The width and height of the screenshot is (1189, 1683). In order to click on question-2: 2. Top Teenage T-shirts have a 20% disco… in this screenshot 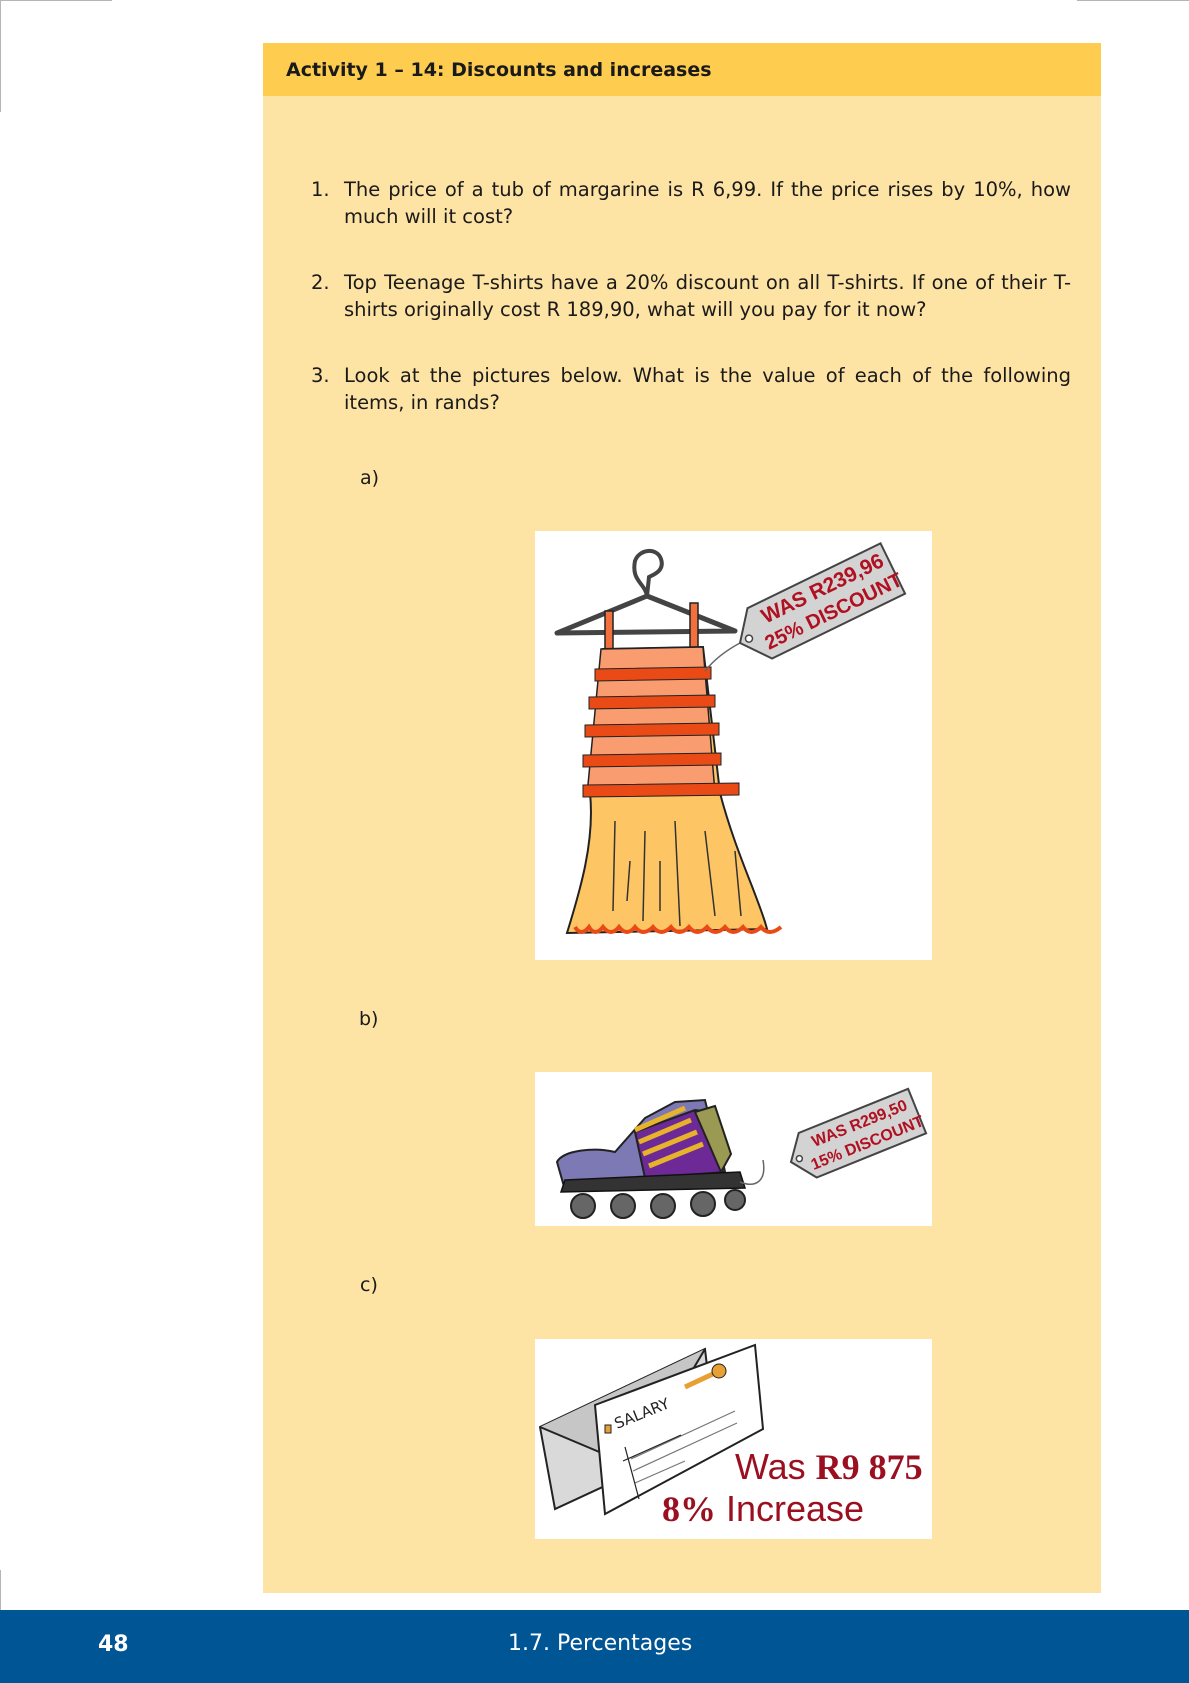, I will do `click(691, 296)`.